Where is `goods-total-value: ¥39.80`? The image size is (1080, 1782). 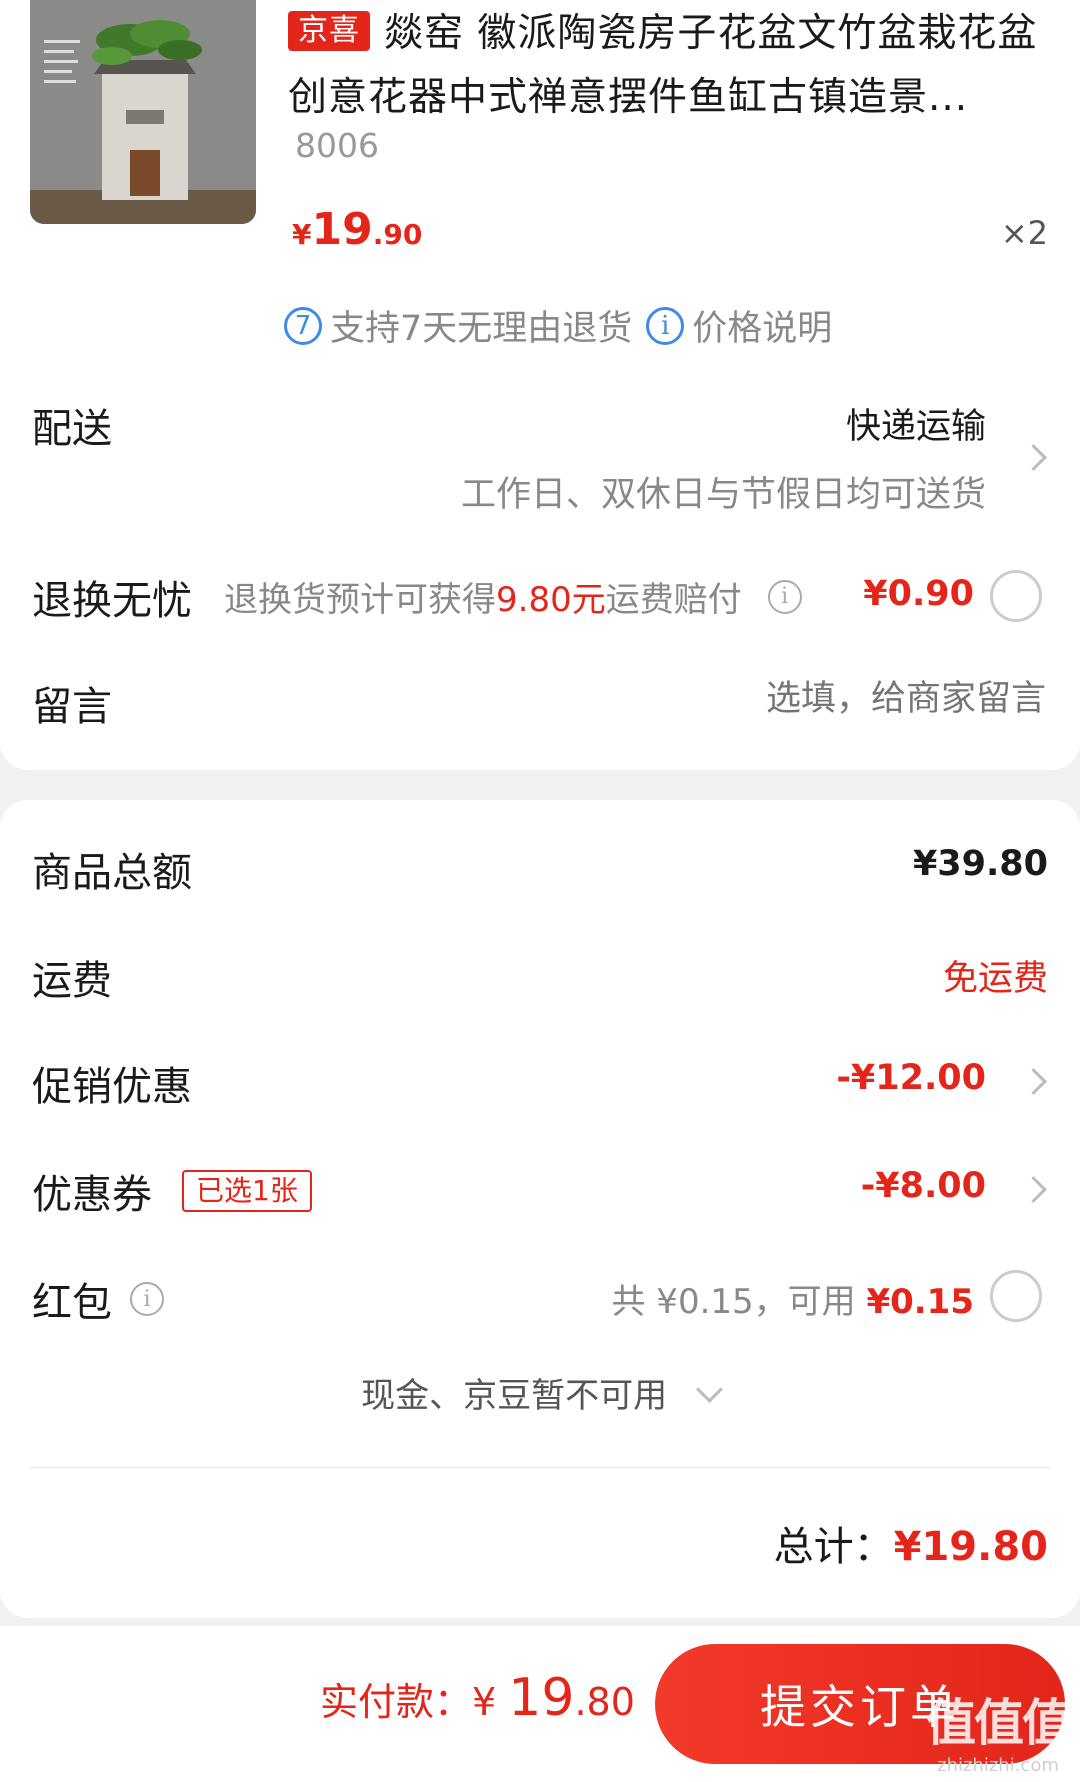
goods-total-value: ¥39.80 is located at coordinates (980, 864).